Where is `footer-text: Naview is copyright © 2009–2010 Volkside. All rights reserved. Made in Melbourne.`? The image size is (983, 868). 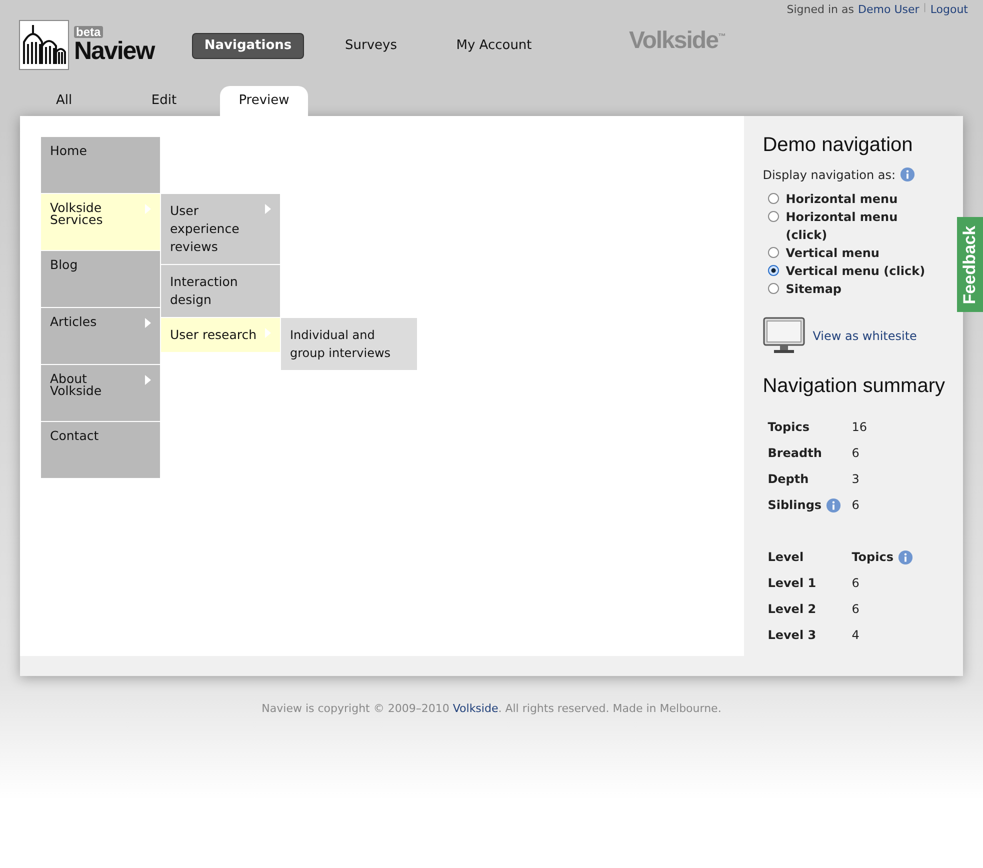 footer-text: Naview is copyright © 2009–2010 Volkside. All rights reserved. Made in Melbourne. is located at coordinates (491, 708).